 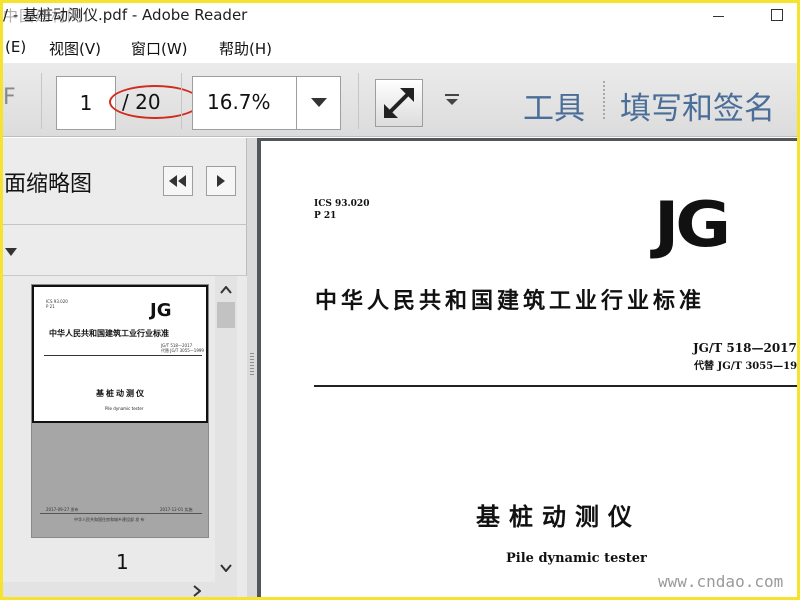 What do you see at coordinates (245, 48) in the screenshot?
I see `menu-help: 帮助(H)` at bounding box center [245, 48].